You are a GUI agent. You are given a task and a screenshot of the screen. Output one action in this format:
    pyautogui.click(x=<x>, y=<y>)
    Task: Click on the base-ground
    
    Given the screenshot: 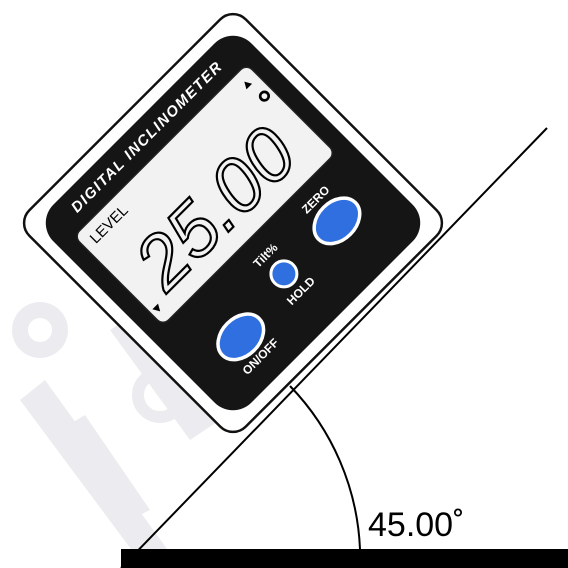 What is the action you would take?
    pyautogui.click(x=344, y=558)
    